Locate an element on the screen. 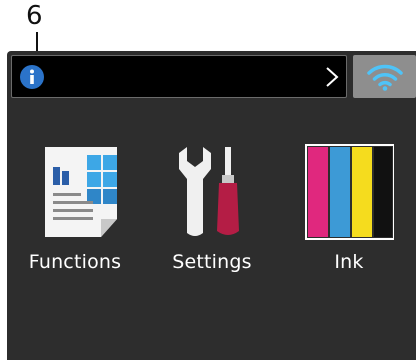  ink-label: Ink is located at coordinates (349, 262).